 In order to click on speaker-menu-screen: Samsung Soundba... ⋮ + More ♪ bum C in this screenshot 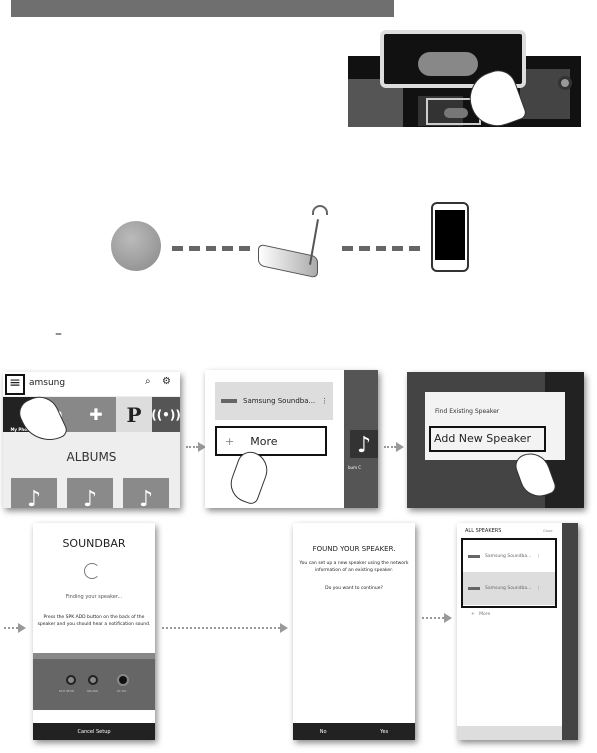, I will do `click(291, 439)`.